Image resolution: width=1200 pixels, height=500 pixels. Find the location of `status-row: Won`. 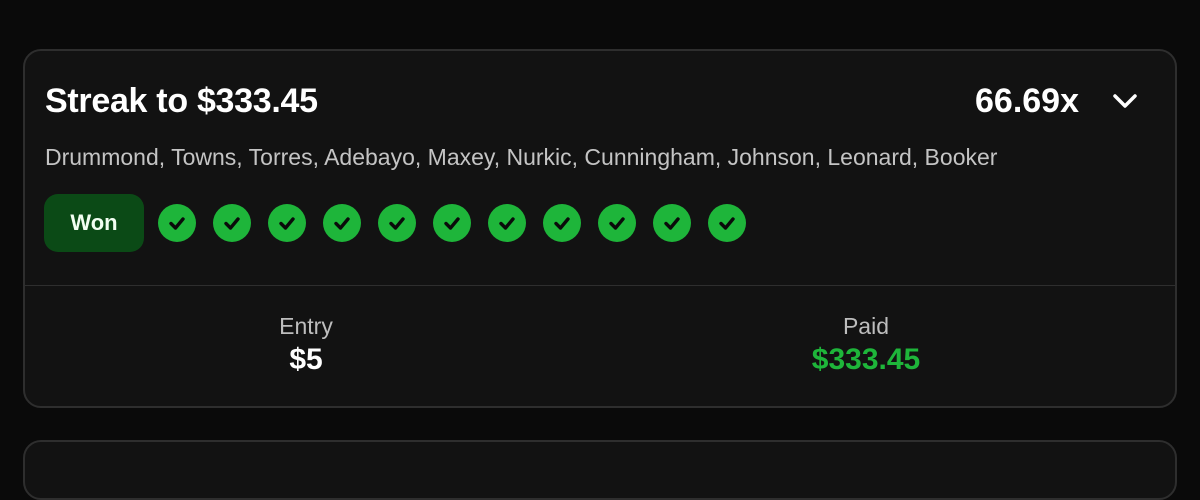

status-row: Won is located at coordinates (395, 223).